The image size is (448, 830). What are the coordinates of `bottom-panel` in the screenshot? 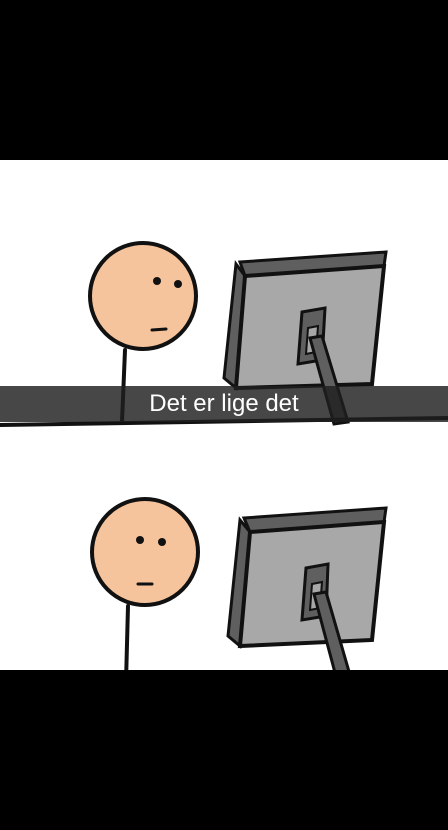 It's located at (239, 583).